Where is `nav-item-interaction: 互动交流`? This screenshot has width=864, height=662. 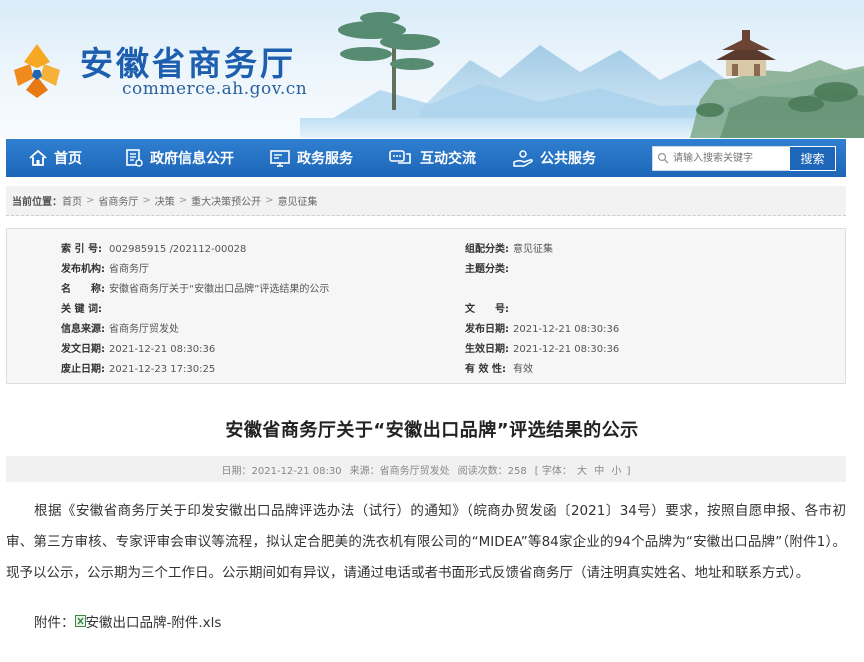
nav-item-interaction: 互动交流 is located at coordinates (432, 158).